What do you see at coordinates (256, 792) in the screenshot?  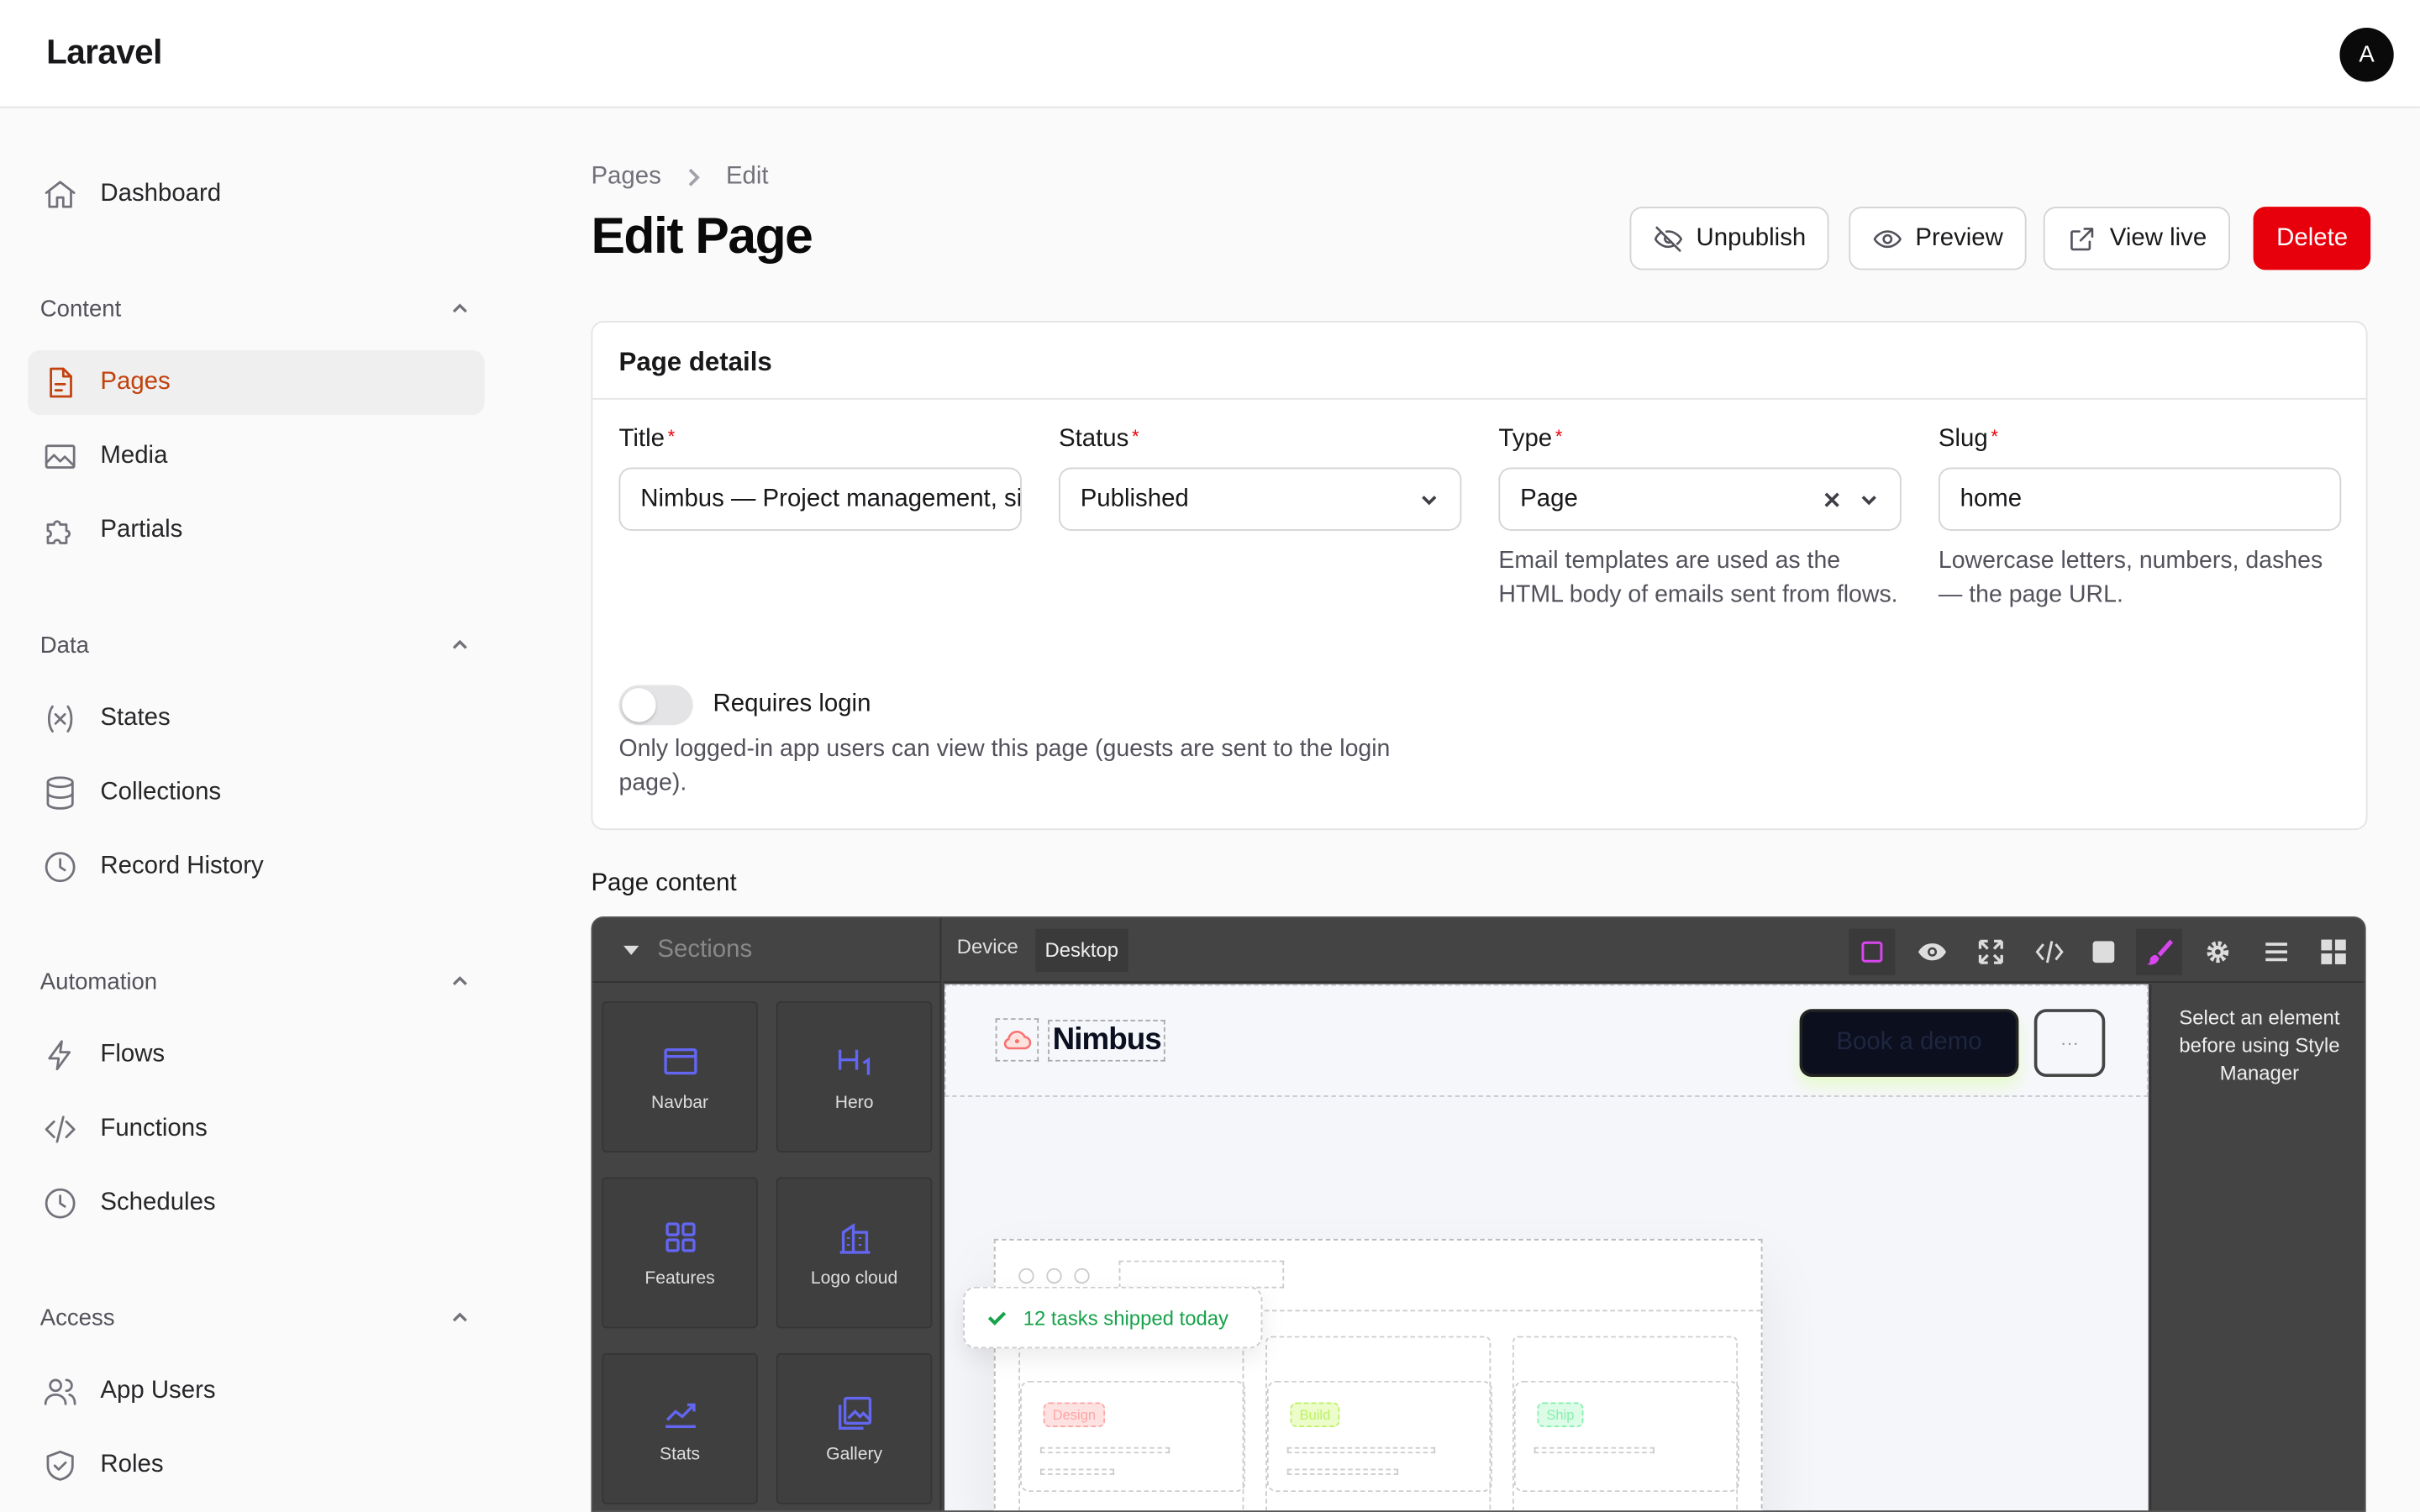 I see `sidebar-item-collections: Collections` at bounding box center [256, 792].